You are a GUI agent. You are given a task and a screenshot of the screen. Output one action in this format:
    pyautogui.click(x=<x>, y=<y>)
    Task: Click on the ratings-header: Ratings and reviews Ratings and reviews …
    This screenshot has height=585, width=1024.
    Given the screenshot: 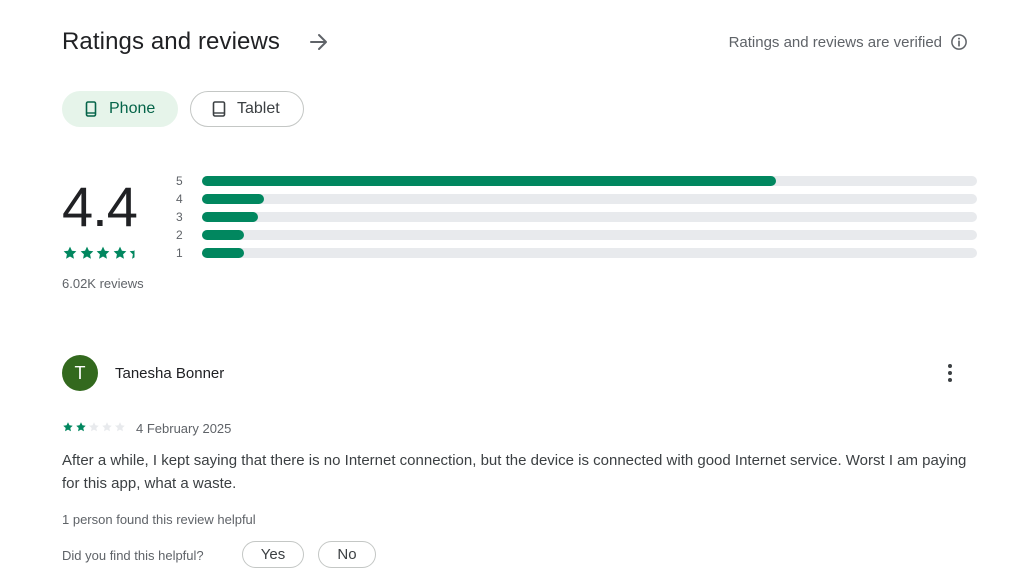 What is the action you would take?
    pyautogui.click(x=517, y=43)
    